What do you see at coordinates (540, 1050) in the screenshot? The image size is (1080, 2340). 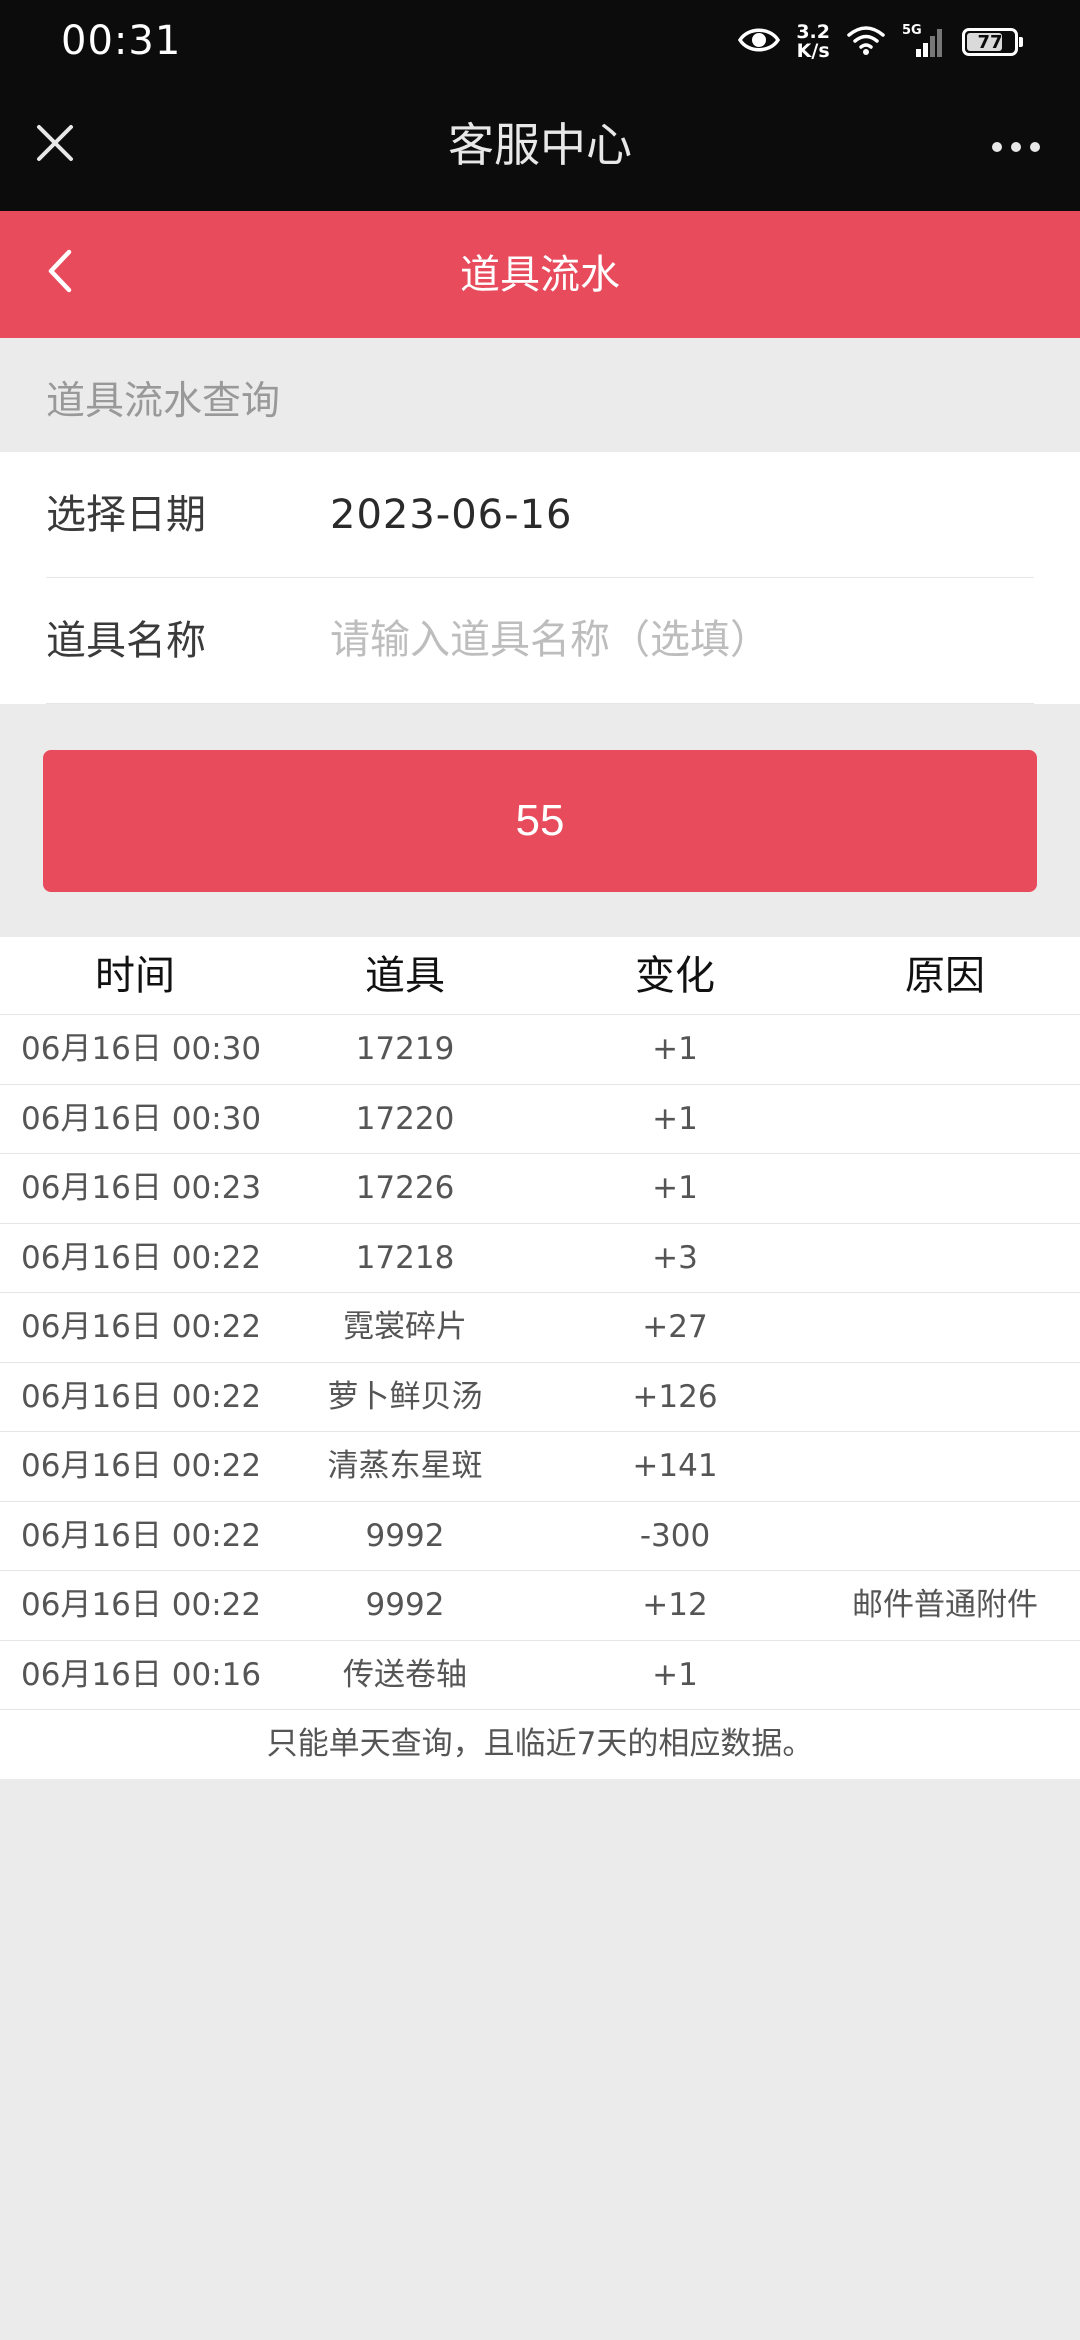 I see `table-row: 06月16日 00:30 17219 +1` at bounding box center [540, 1050].